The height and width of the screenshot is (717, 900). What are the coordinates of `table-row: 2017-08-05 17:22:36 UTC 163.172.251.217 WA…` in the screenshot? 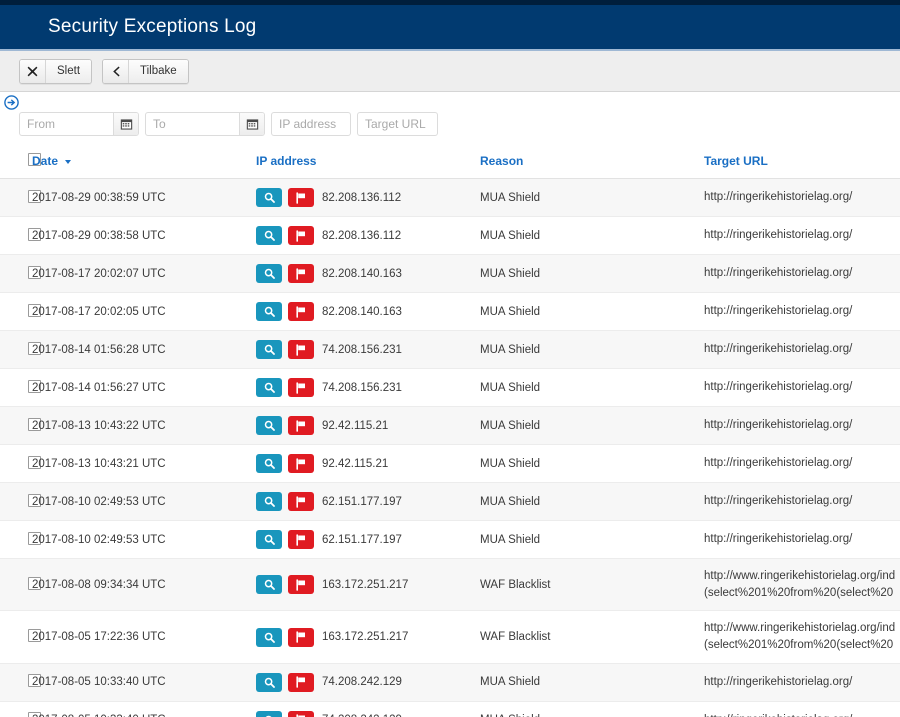 It's located at (450, 637).